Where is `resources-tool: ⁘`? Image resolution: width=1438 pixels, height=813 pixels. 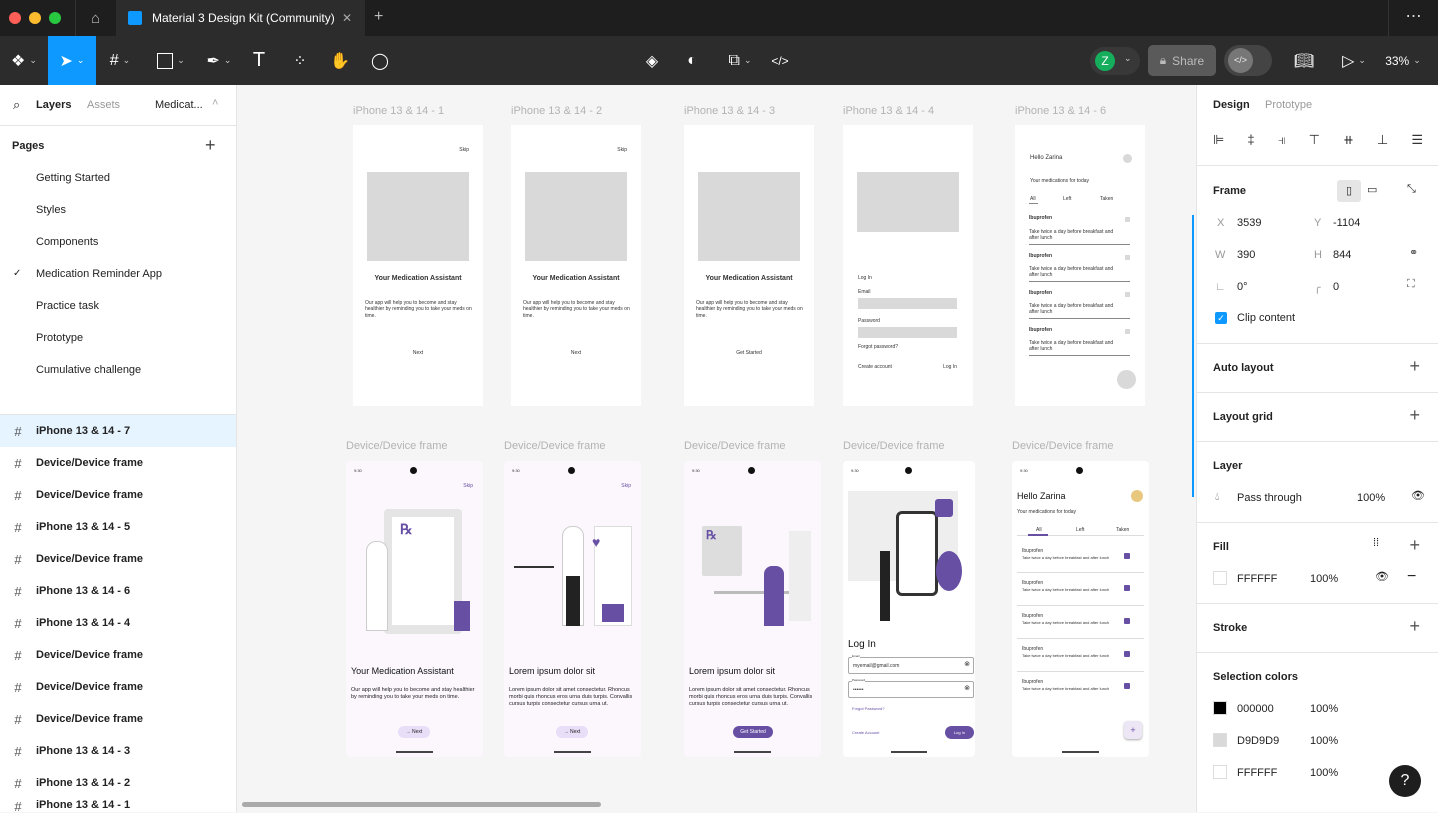
resources-tool: ⁘ is located at coordinates (300, 60).